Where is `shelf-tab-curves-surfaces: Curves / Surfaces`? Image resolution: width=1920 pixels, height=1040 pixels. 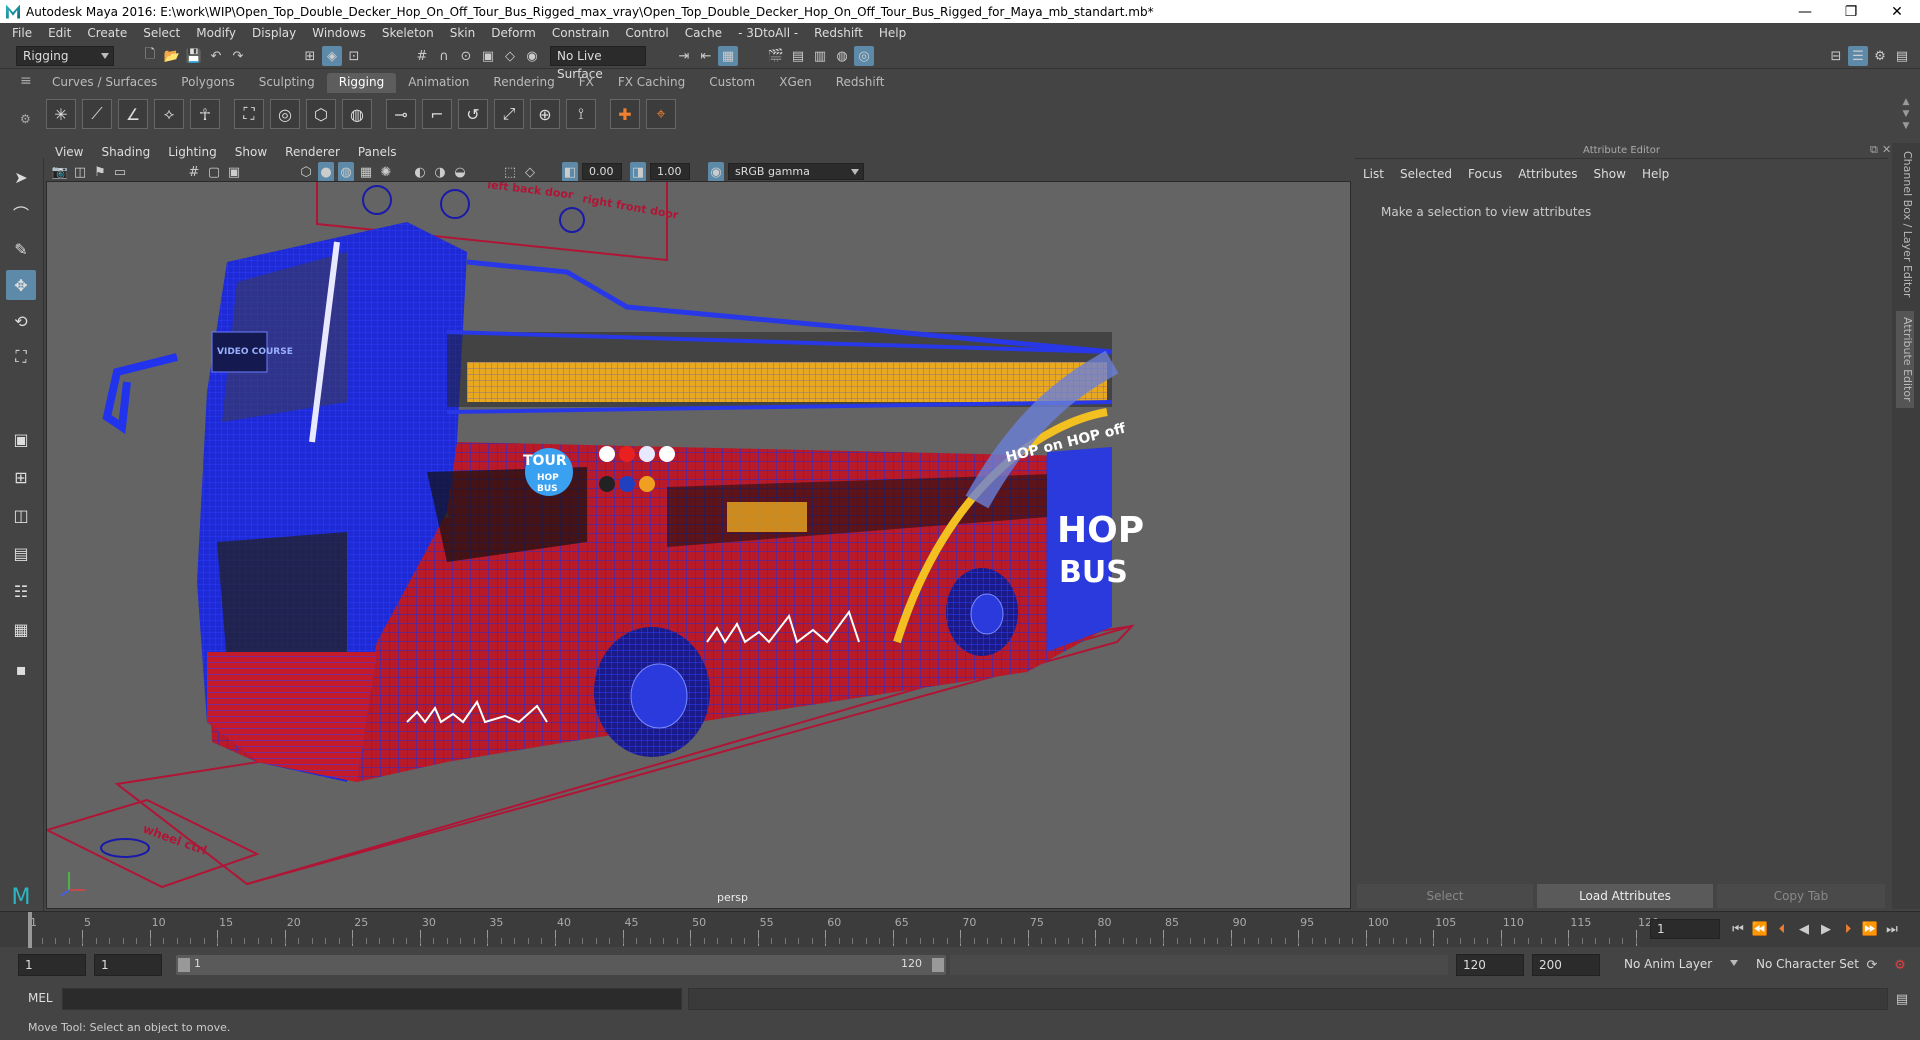
shelf-tab-curves-surfaces: Curves / Surfaces is located at coordinates (104, 83).